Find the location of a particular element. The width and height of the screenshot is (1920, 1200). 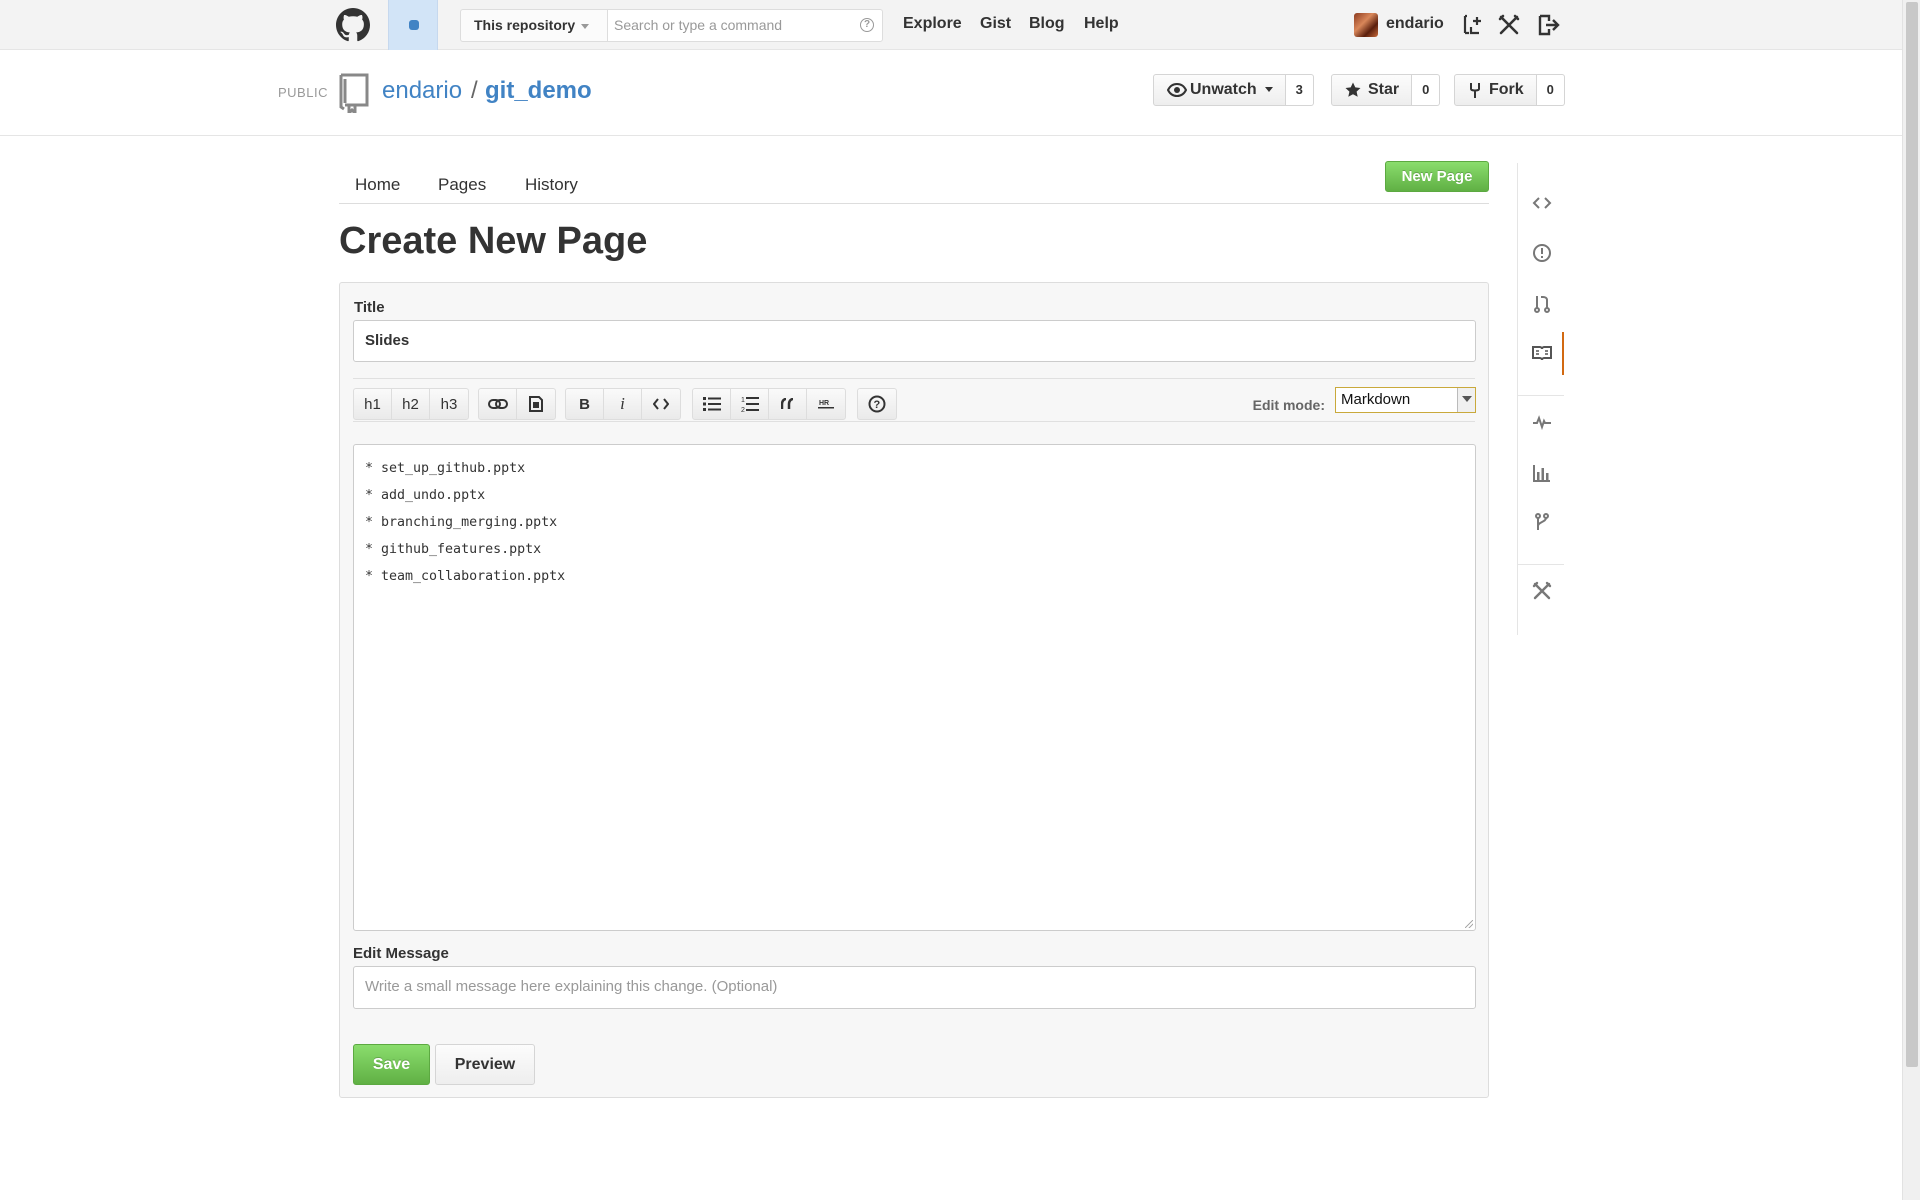

nav-help: Help is located at coordinates (1101, 24).